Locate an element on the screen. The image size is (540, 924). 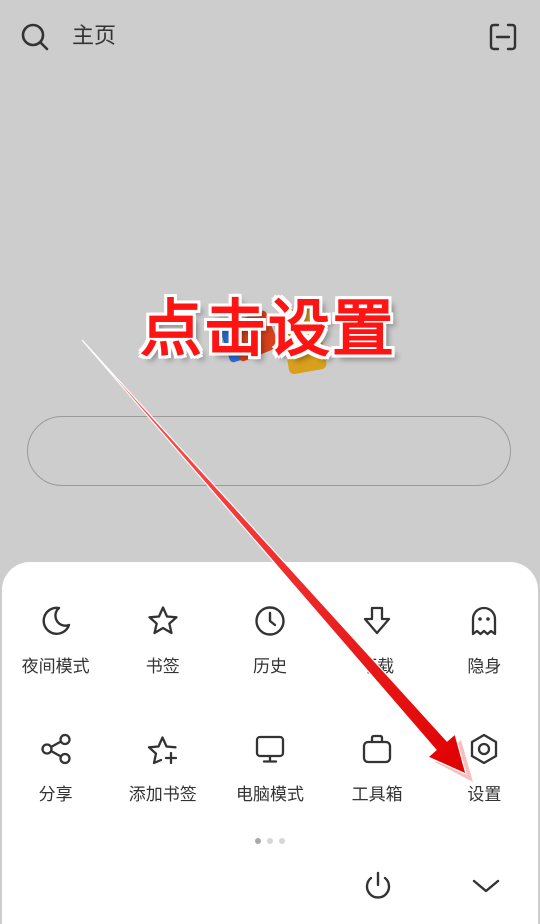
star-icon is located at coordinates (163, 621).